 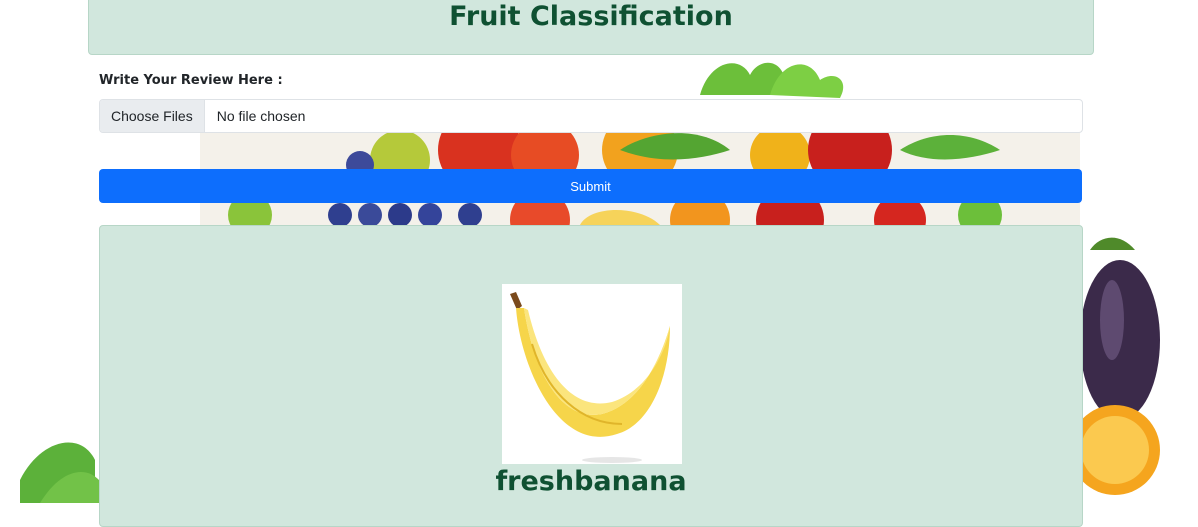 What do you see at coordinates (152, 116) in the screenshot?
I see `choose-files-button: Choose Files` at bounding box center [152, 116].